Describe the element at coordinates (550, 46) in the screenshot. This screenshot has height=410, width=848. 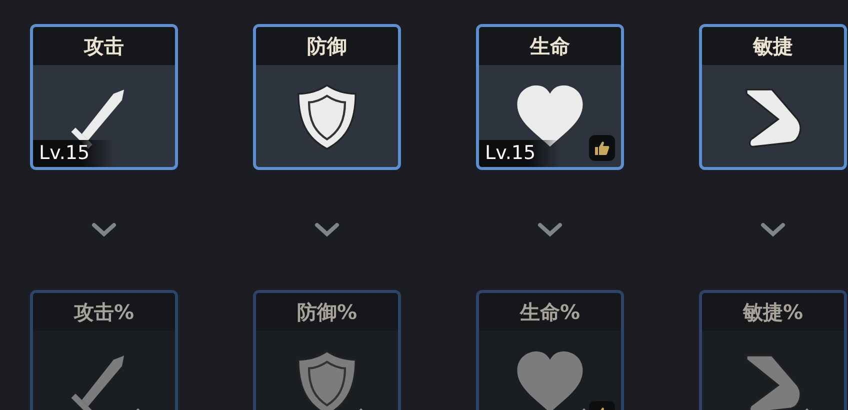
I see `stat-title: 生命` at that location.